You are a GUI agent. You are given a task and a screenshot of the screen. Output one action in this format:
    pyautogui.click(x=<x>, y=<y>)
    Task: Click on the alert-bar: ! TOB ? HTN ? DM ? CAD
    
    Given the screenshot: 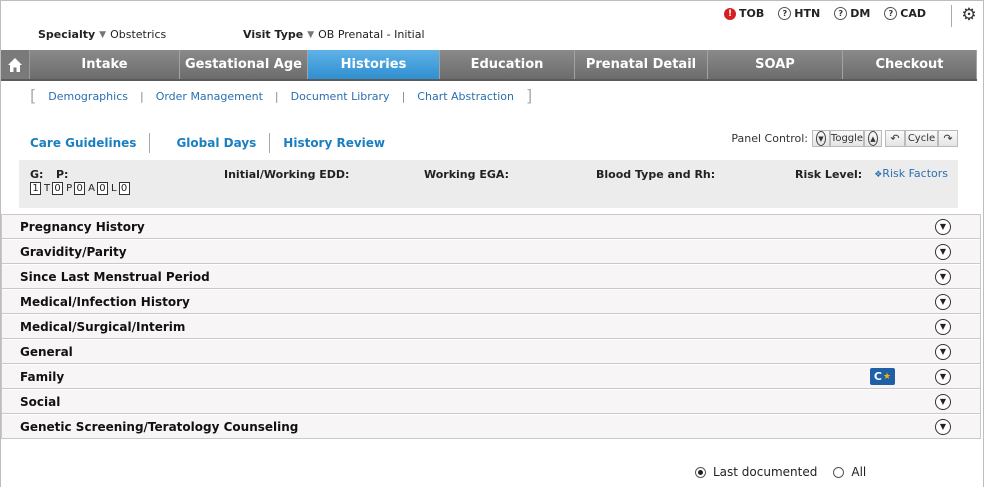 What is the action you would take?
    pyautogui.click(x=825, y=13)
    